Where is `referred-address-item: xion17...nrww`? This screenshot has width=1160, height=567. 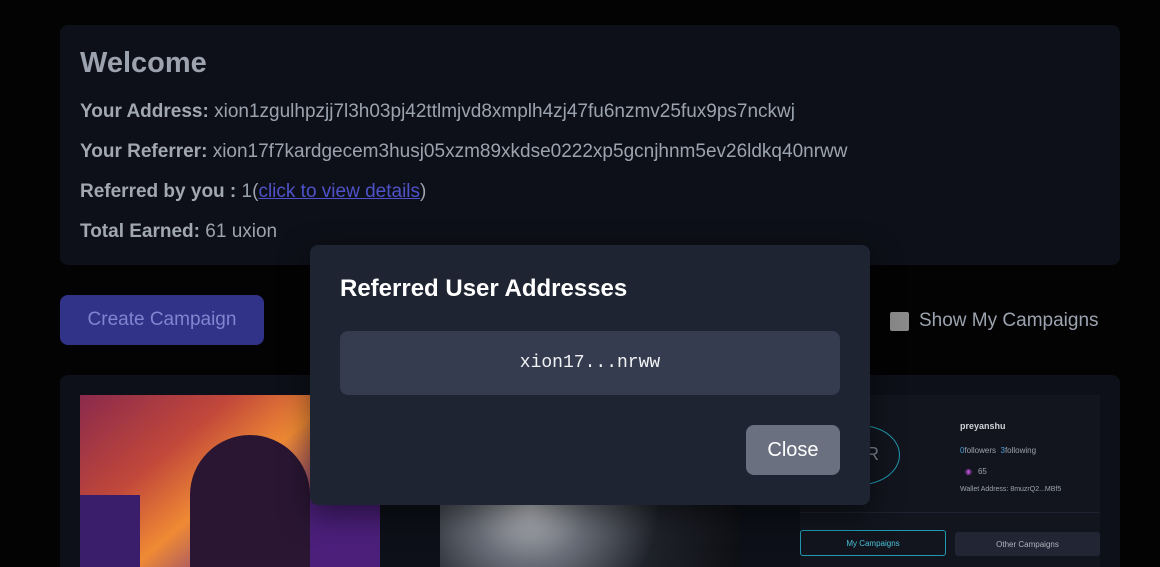 referred-address-item: xion17...nrww is located at coordinates (590, 363).